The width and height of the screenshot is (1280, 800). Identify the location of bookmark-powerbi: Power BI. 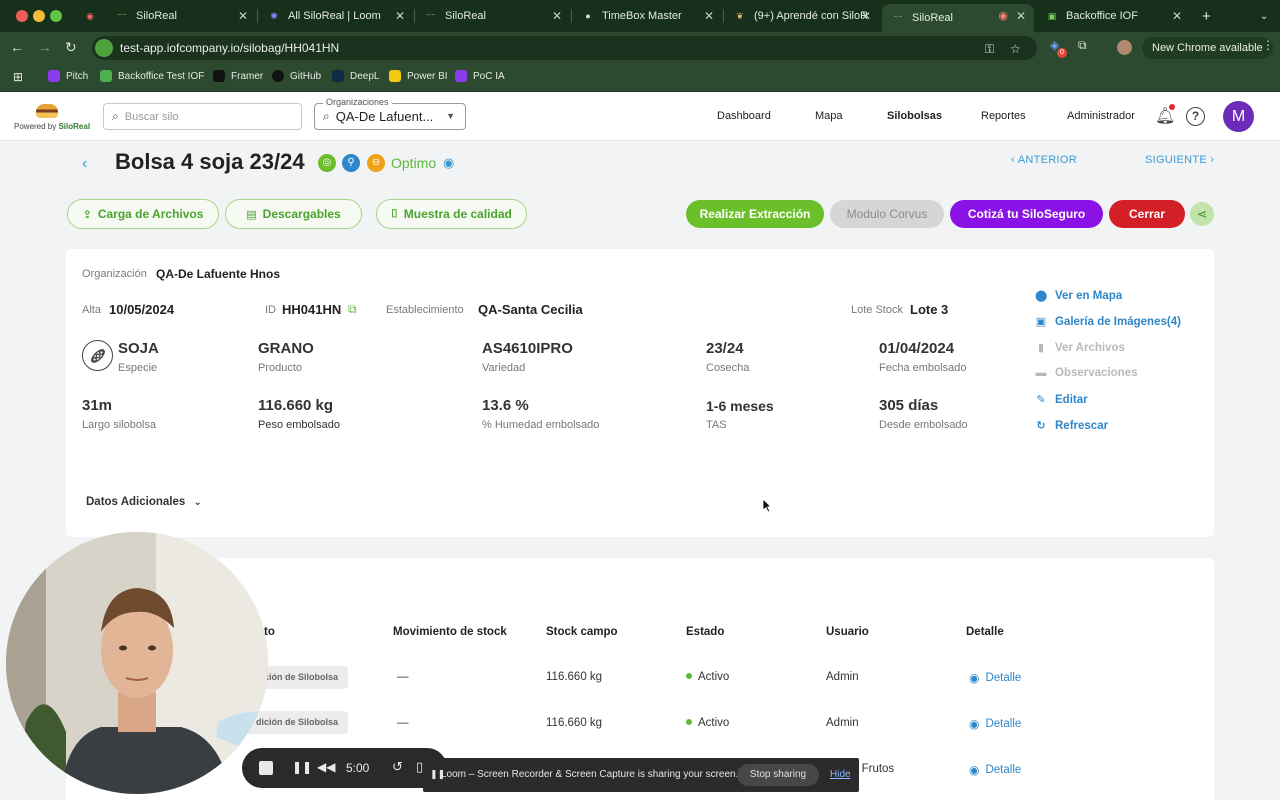
(418, 76).